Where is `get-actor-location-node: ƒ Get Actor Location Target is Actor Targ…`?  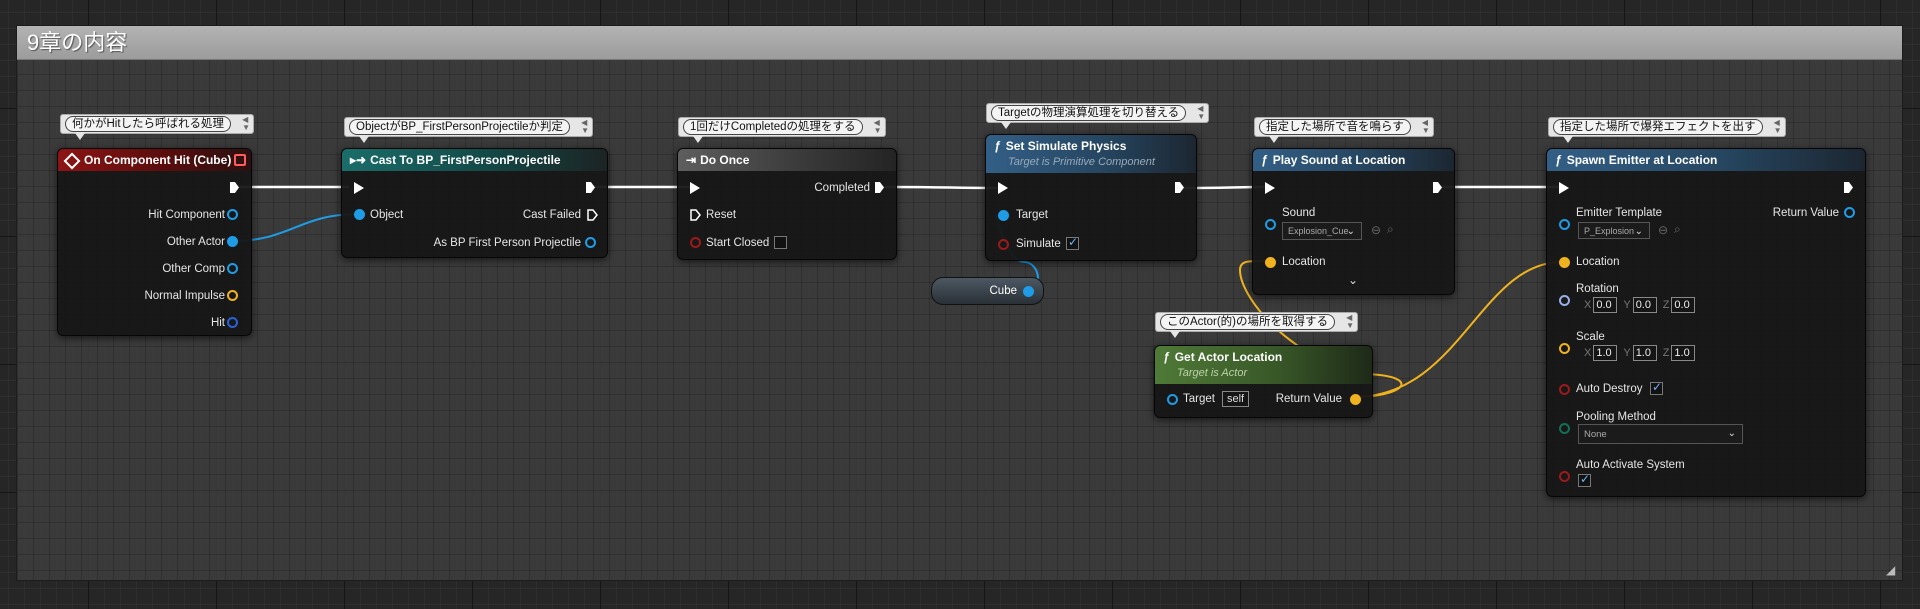
get-actor-location-node: ƒ Get Actor Location Target is Actor Targ… is located at coordinates (1263, 381).